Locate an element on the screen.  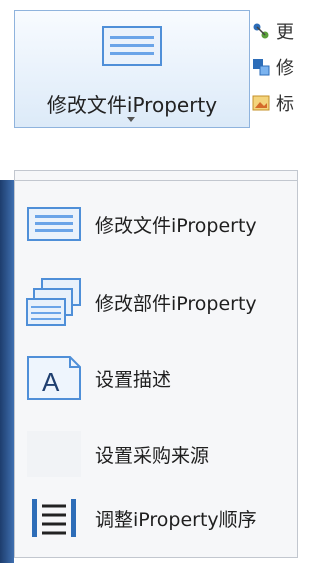
letter-a-document-icon: A is located at coordinates (54, 378).